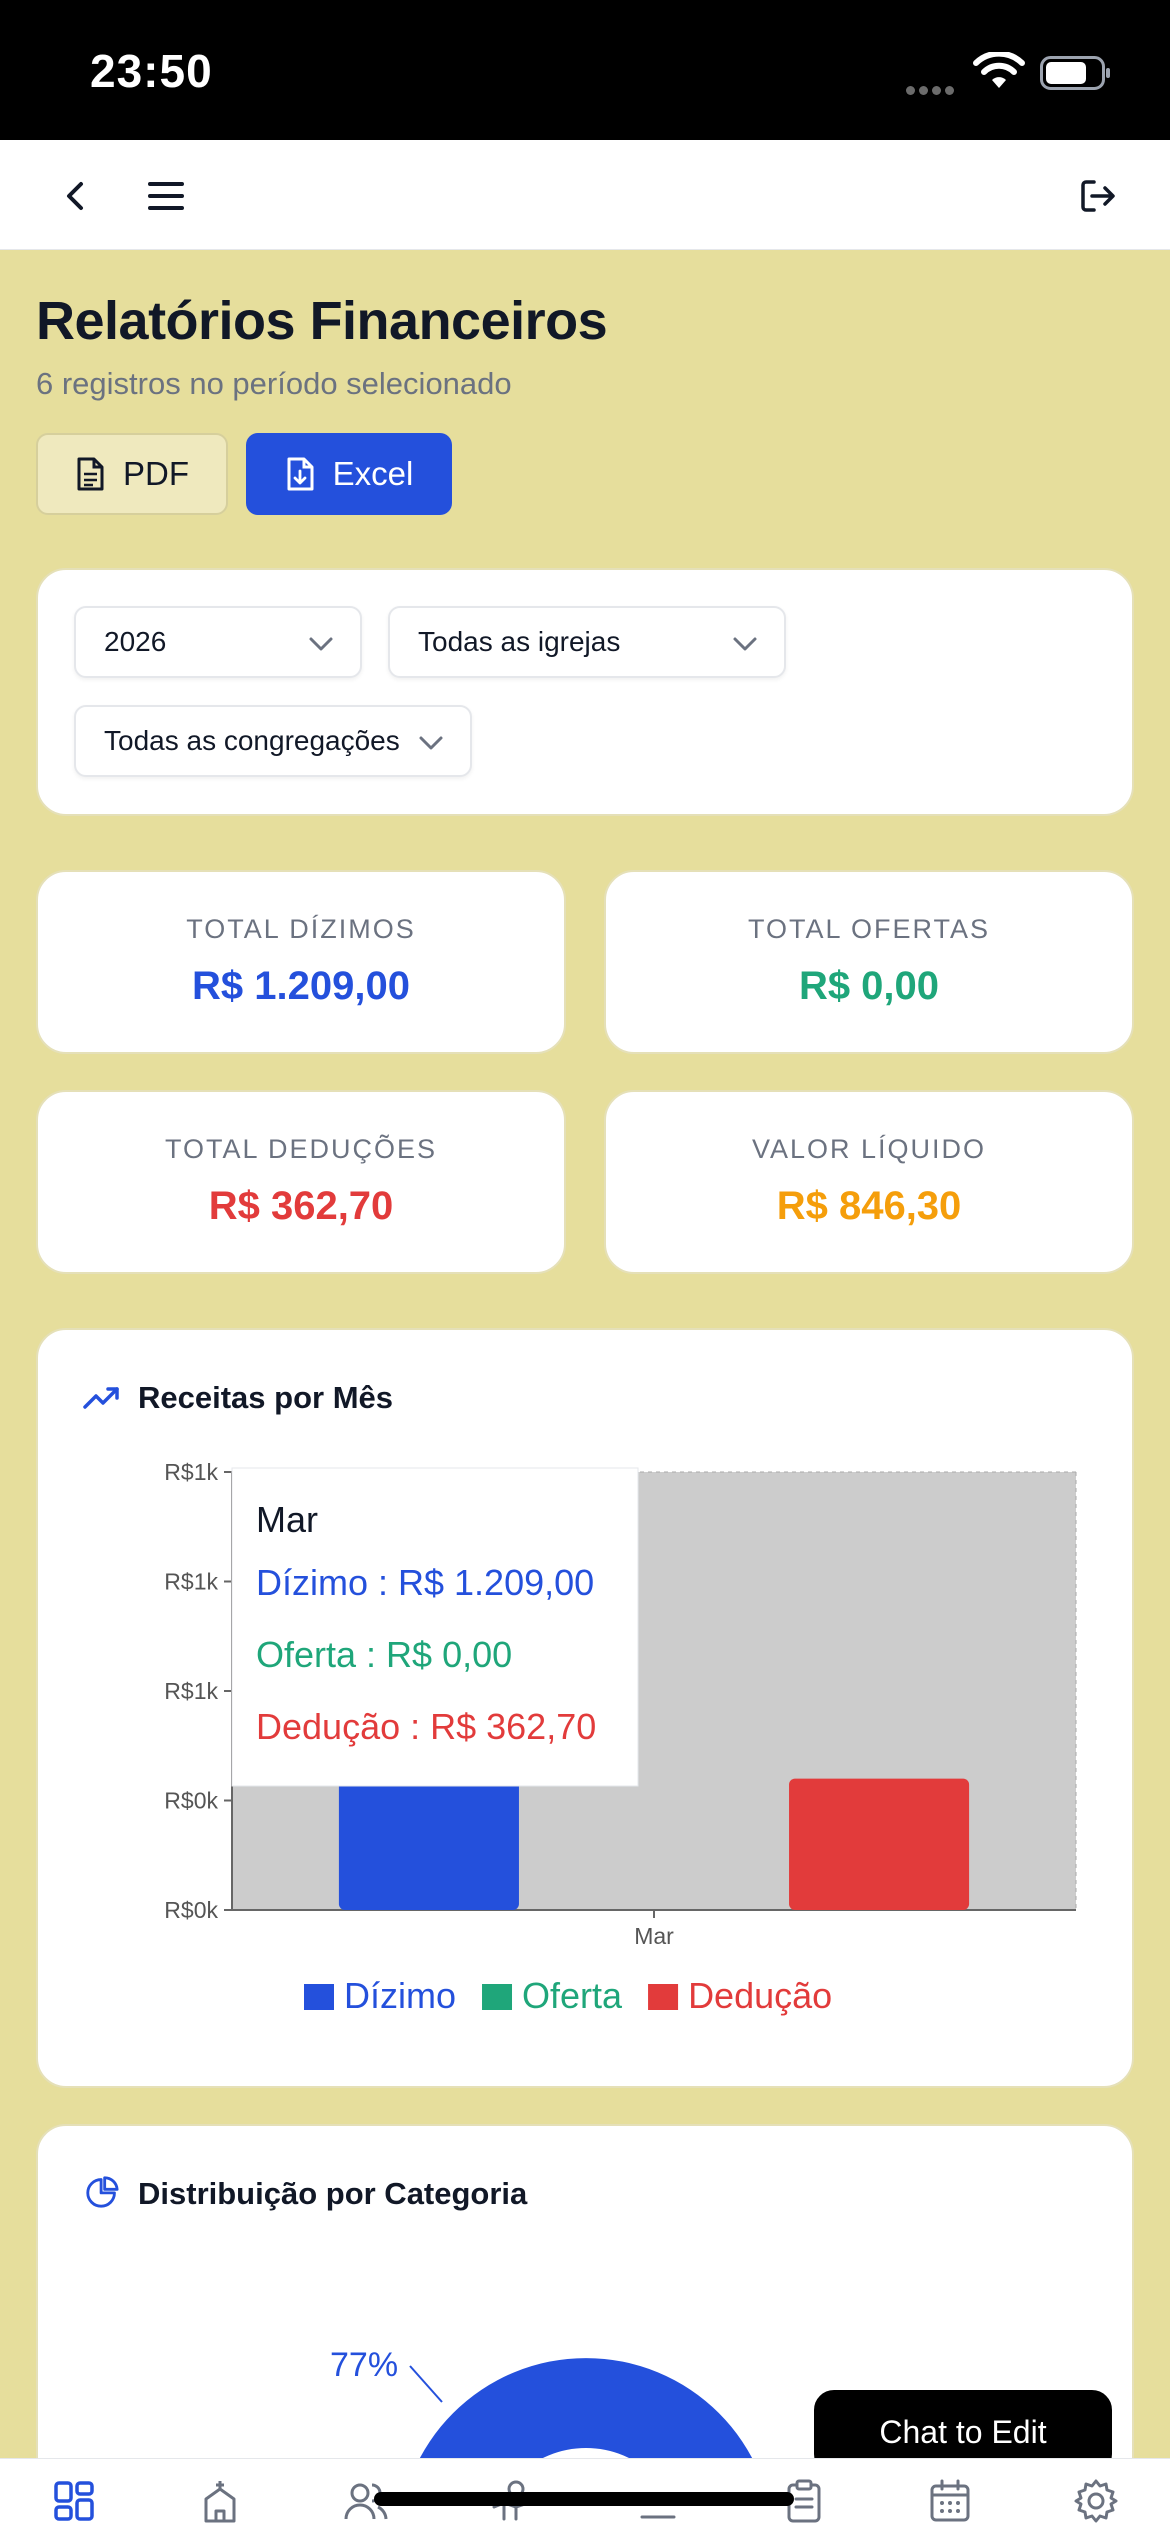 The height and width of the screenshot is (2532, 1170). What do you see at coordinates (301, 1182) in the screenshot?
I see `stat-card-deductions: TOTAL DEDUÇÕES R$ 362,70` at bounding box center [301, 1182].